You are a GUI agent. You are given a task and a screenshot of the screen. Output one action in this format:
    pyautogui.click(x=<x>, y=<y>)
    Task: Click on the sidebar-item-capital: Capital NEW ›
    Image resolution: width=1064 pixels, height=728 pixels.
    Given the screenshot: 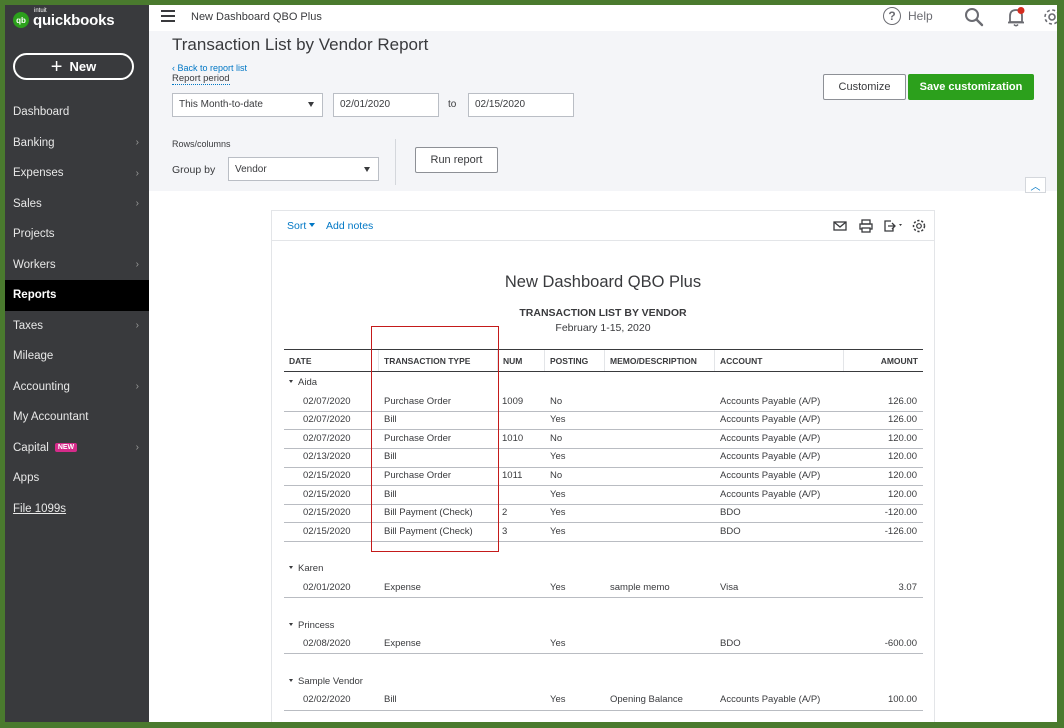 What is the action you would take?
    pyautogui.click(x=77, y=448)
    